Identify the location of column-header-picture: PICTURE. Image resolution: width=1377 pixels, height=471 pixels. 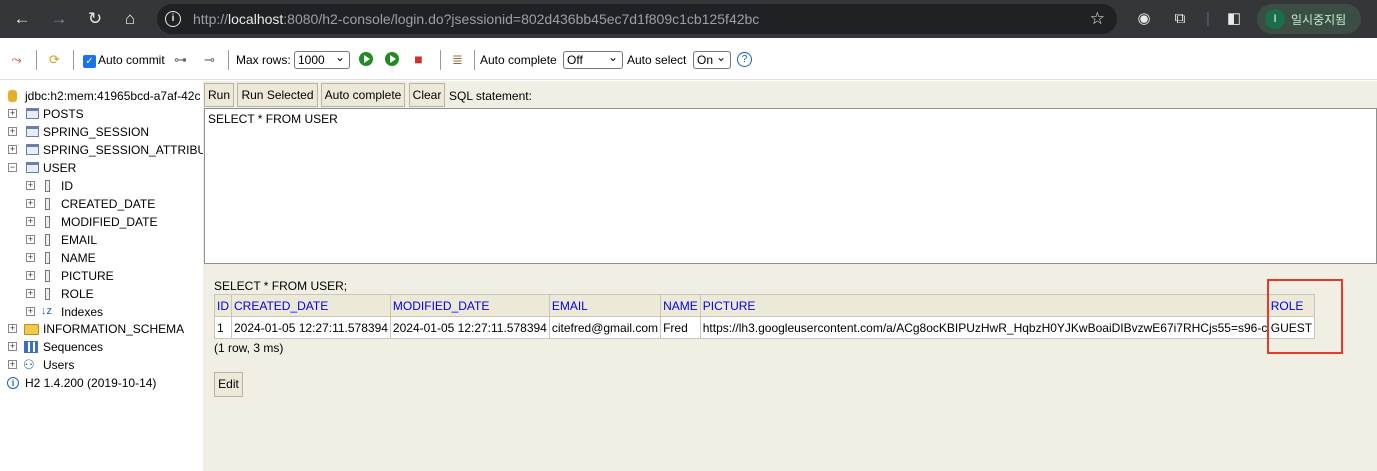
(984, 305).